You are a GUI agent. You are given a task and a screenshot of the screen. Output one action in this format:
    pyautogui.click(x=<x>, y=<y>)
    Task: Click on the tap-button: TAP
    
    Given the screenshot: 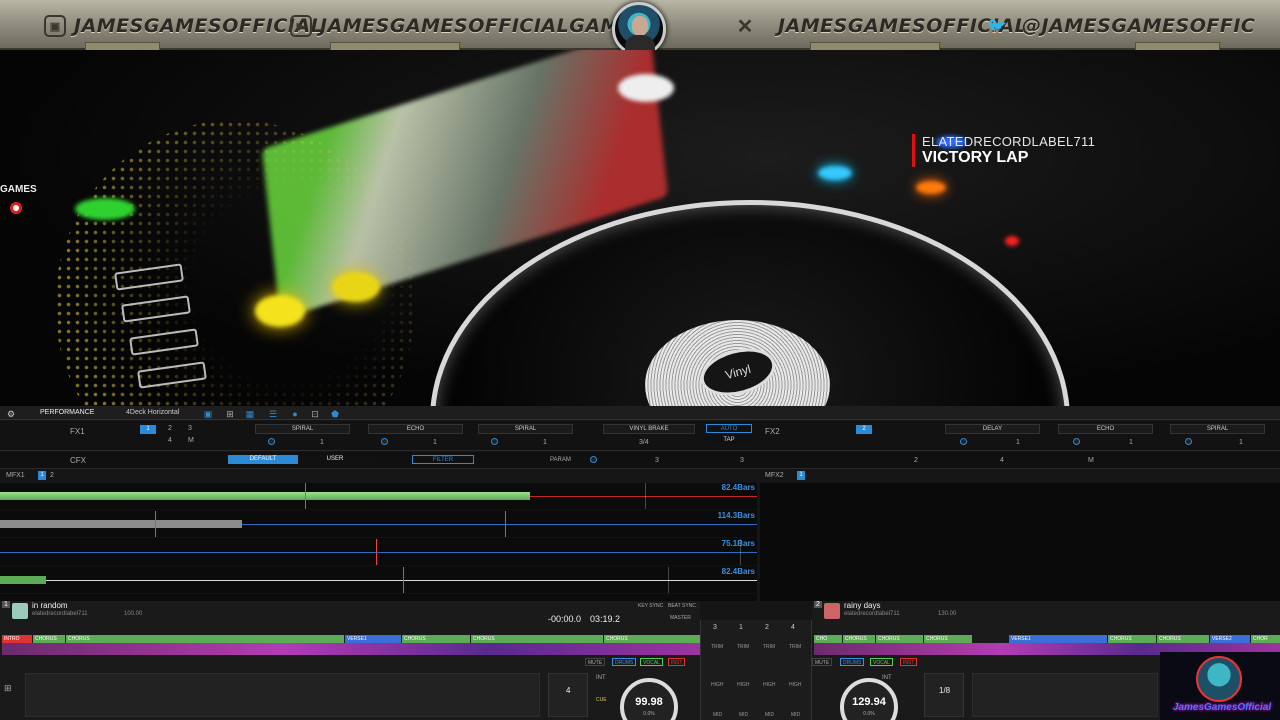 What is the action you would take?
    pyautogui.click(x=729, y=440)
    